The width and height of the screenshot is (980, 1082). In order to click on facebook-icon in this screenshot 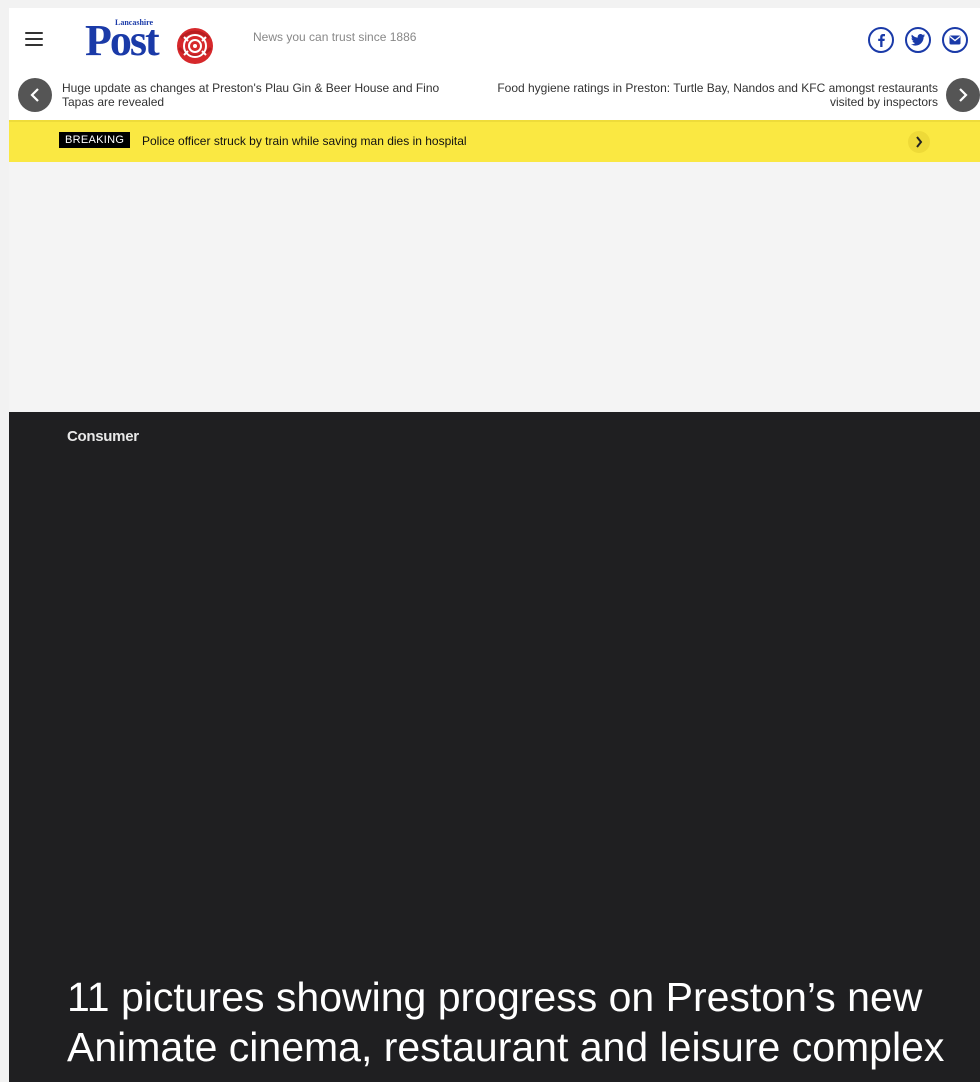, I will do `click(881, 40)`.